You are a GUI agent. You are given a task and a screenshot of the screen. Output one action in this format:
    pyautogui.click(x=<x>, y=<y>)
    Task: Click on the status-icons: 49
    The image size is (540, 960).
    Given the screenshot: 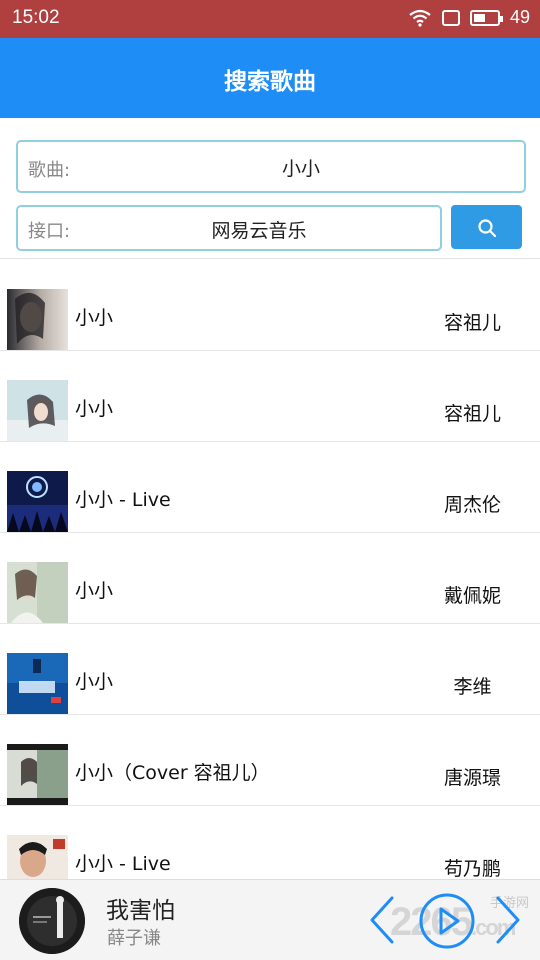 What is the action you would take?
    pyautogui.click(x=469, y=17)
    